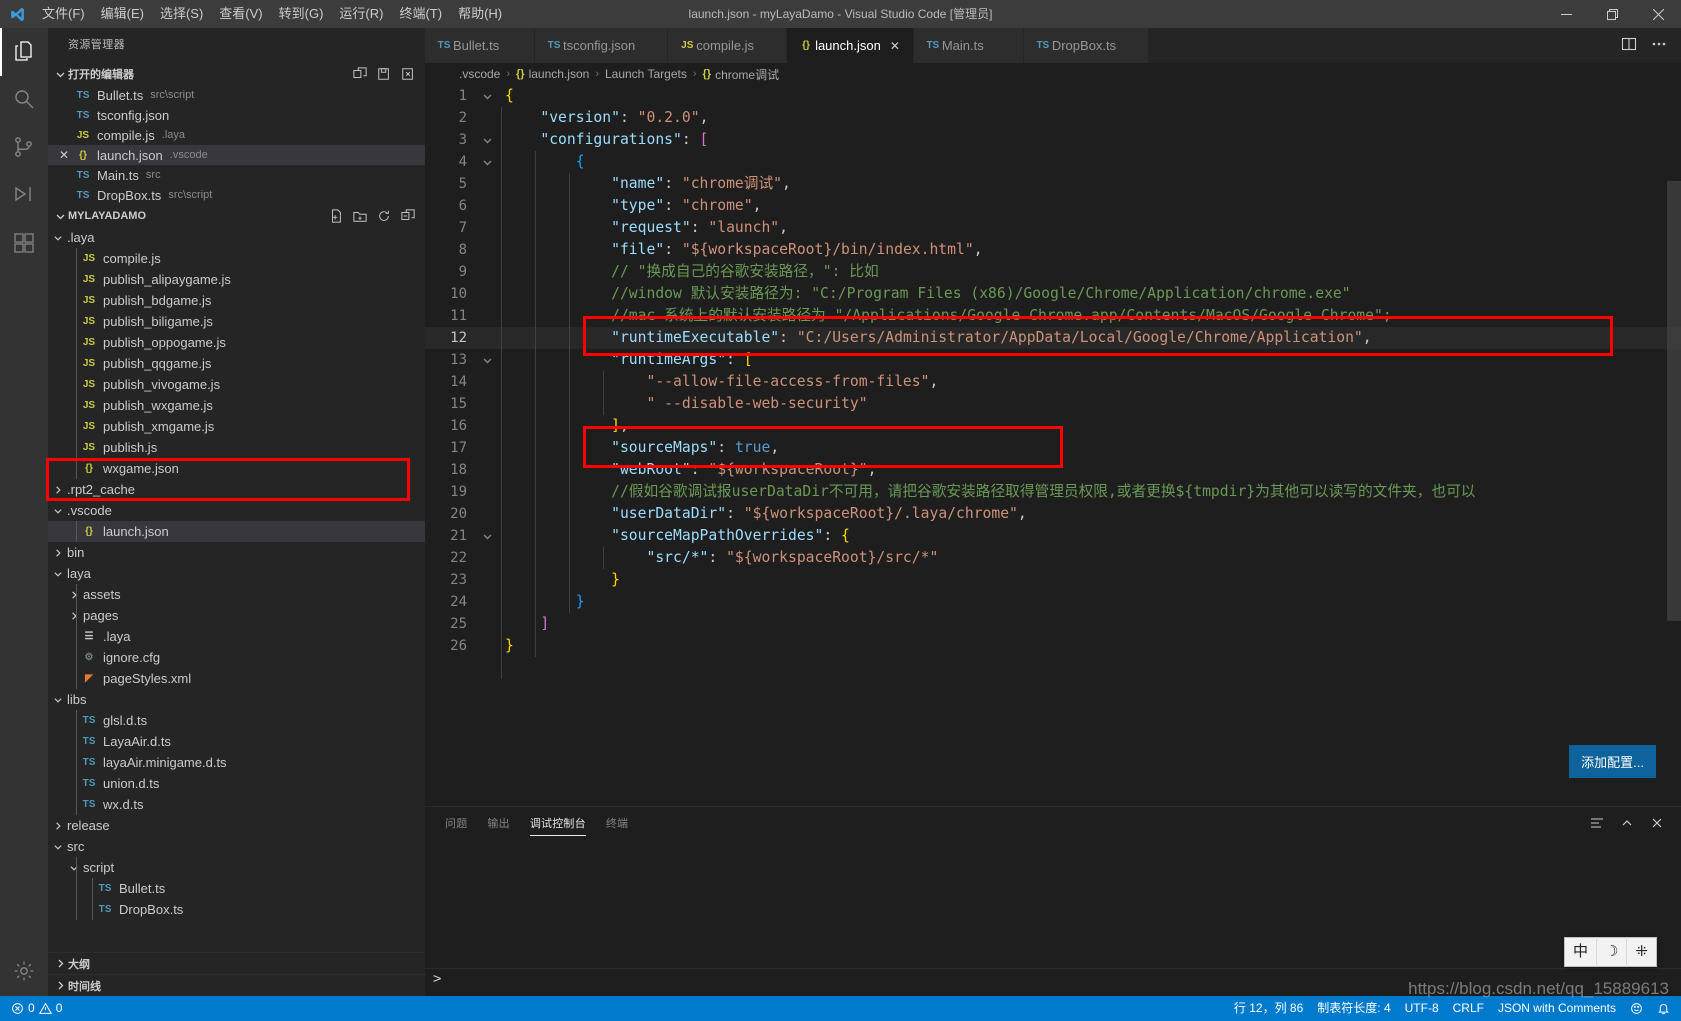 The image size is (1681, 1021). I want to click on editor-tab: JS compile.js, so click(728, 45).